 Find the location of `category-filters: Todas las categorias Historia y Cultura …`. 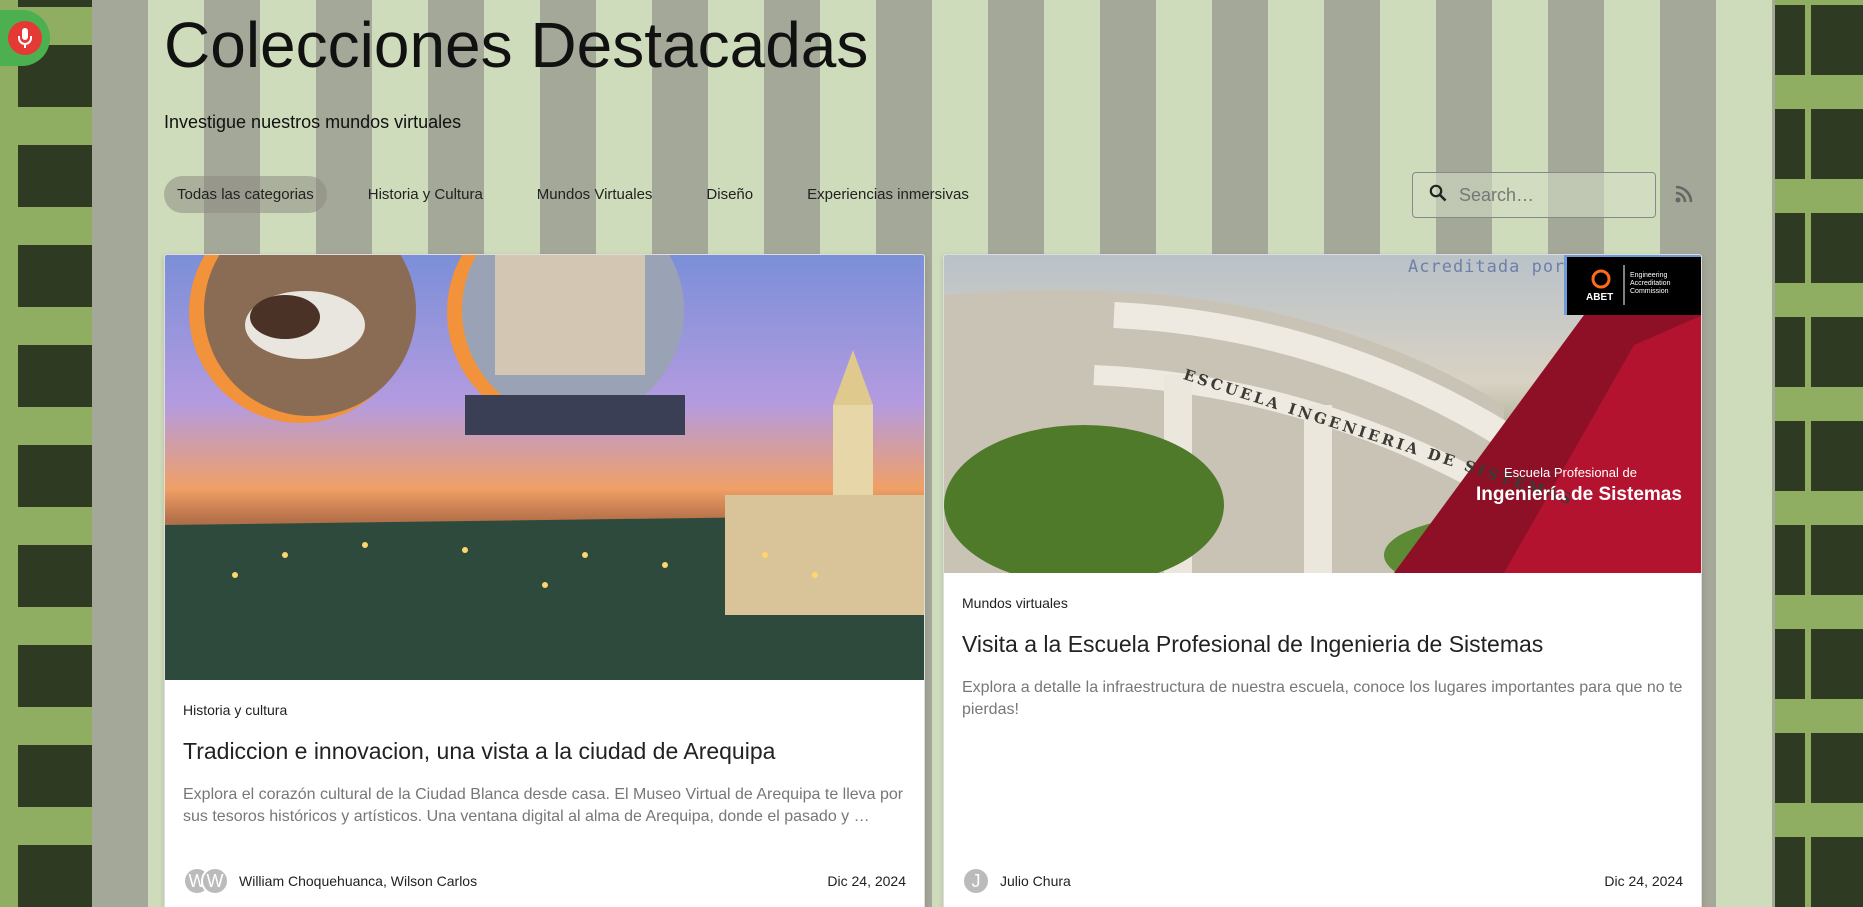

category-filters: Todas las categorias Historia y Cultura … is located at coordinates (587, 194).